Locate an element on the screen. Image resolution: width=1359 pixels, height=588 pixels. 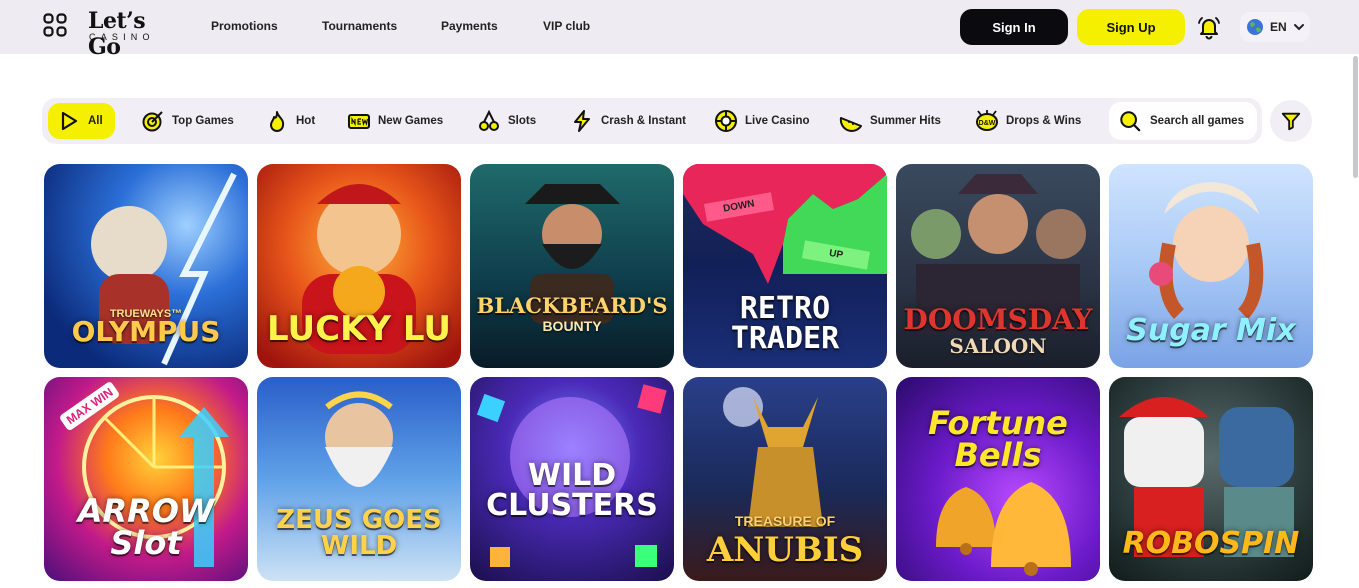
game-title: ANUBIS is located at coordinates (785, 550).